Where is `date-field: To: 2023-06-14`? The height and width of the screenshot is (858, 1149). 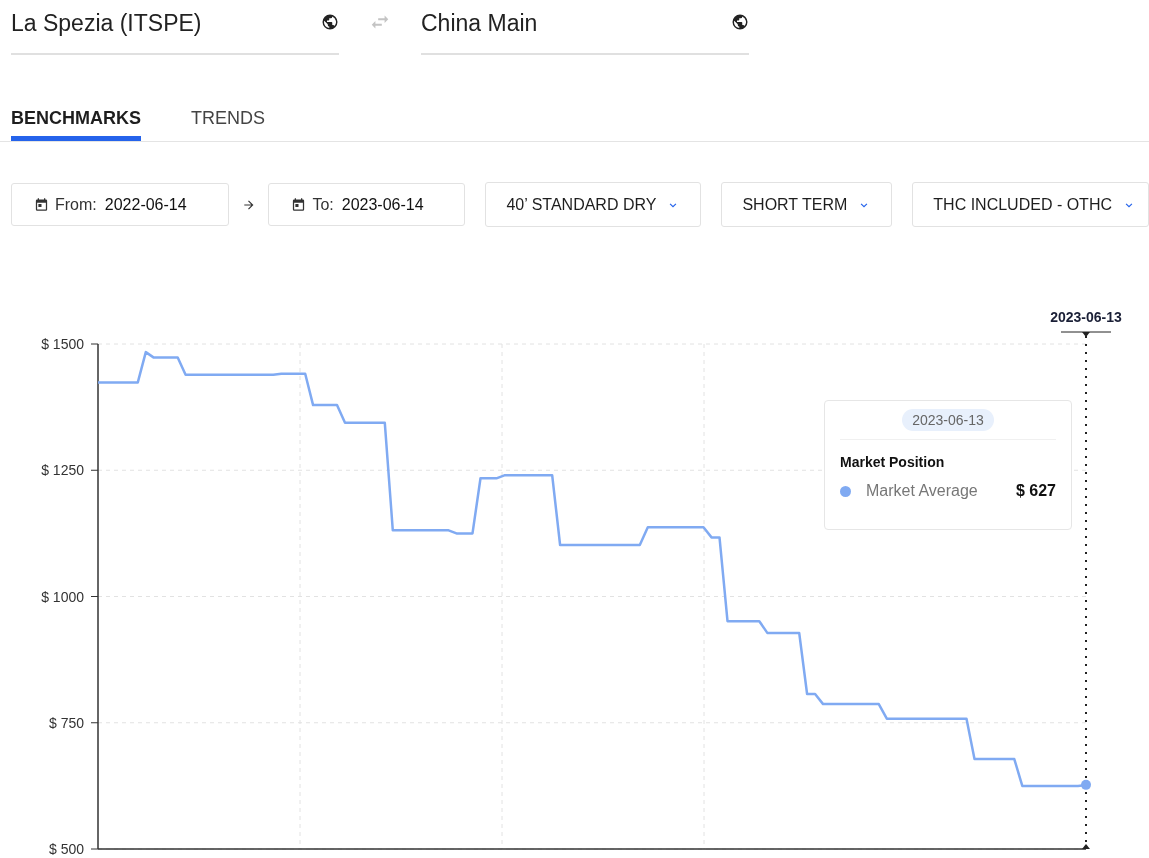
date-field: To: 2023-06-14 is located at coordinates (367, 204).